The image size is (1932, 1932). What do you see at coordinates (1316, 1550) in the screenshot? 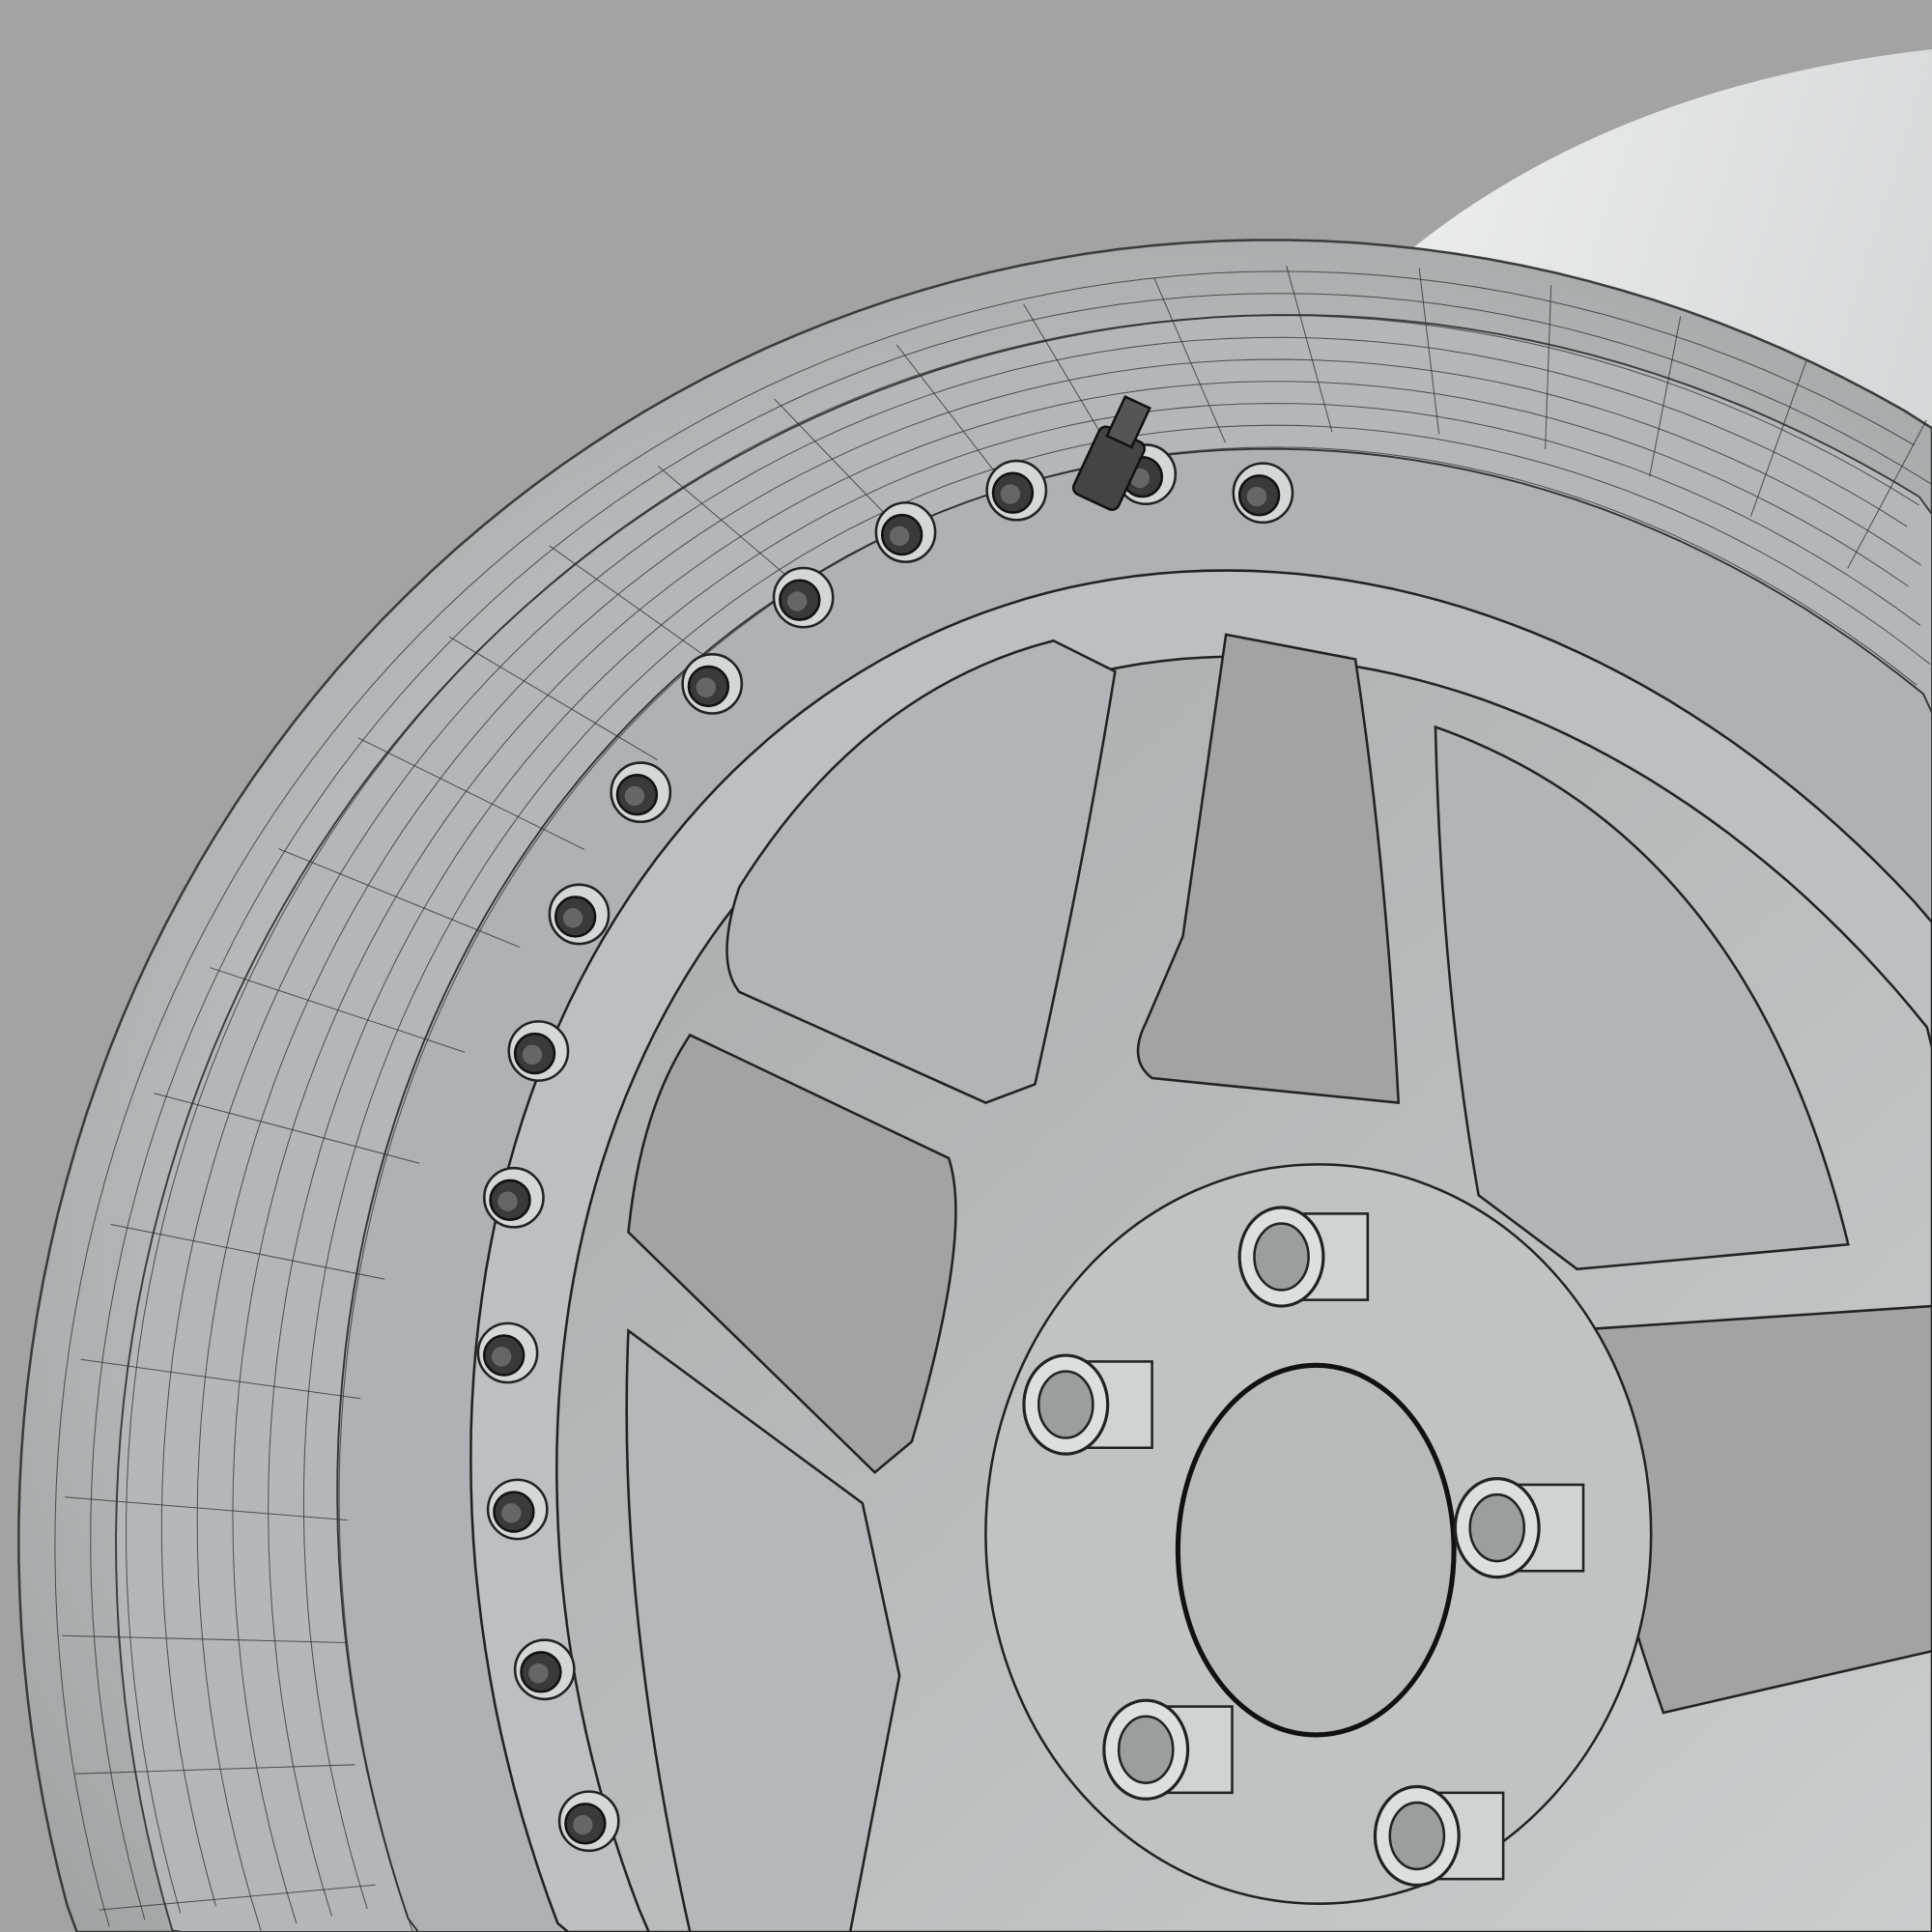
I see `center-bore` at bounding box center [1316, 1550].